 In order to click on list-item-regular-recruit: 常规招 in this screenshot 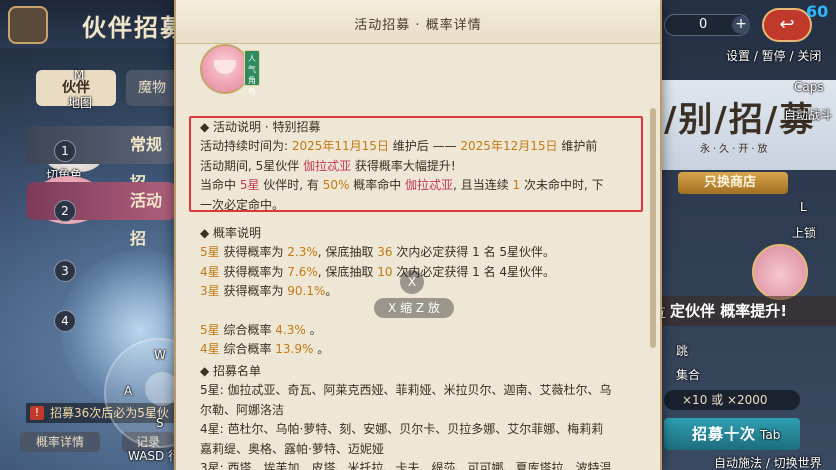, I will do `click(101, 159)`.